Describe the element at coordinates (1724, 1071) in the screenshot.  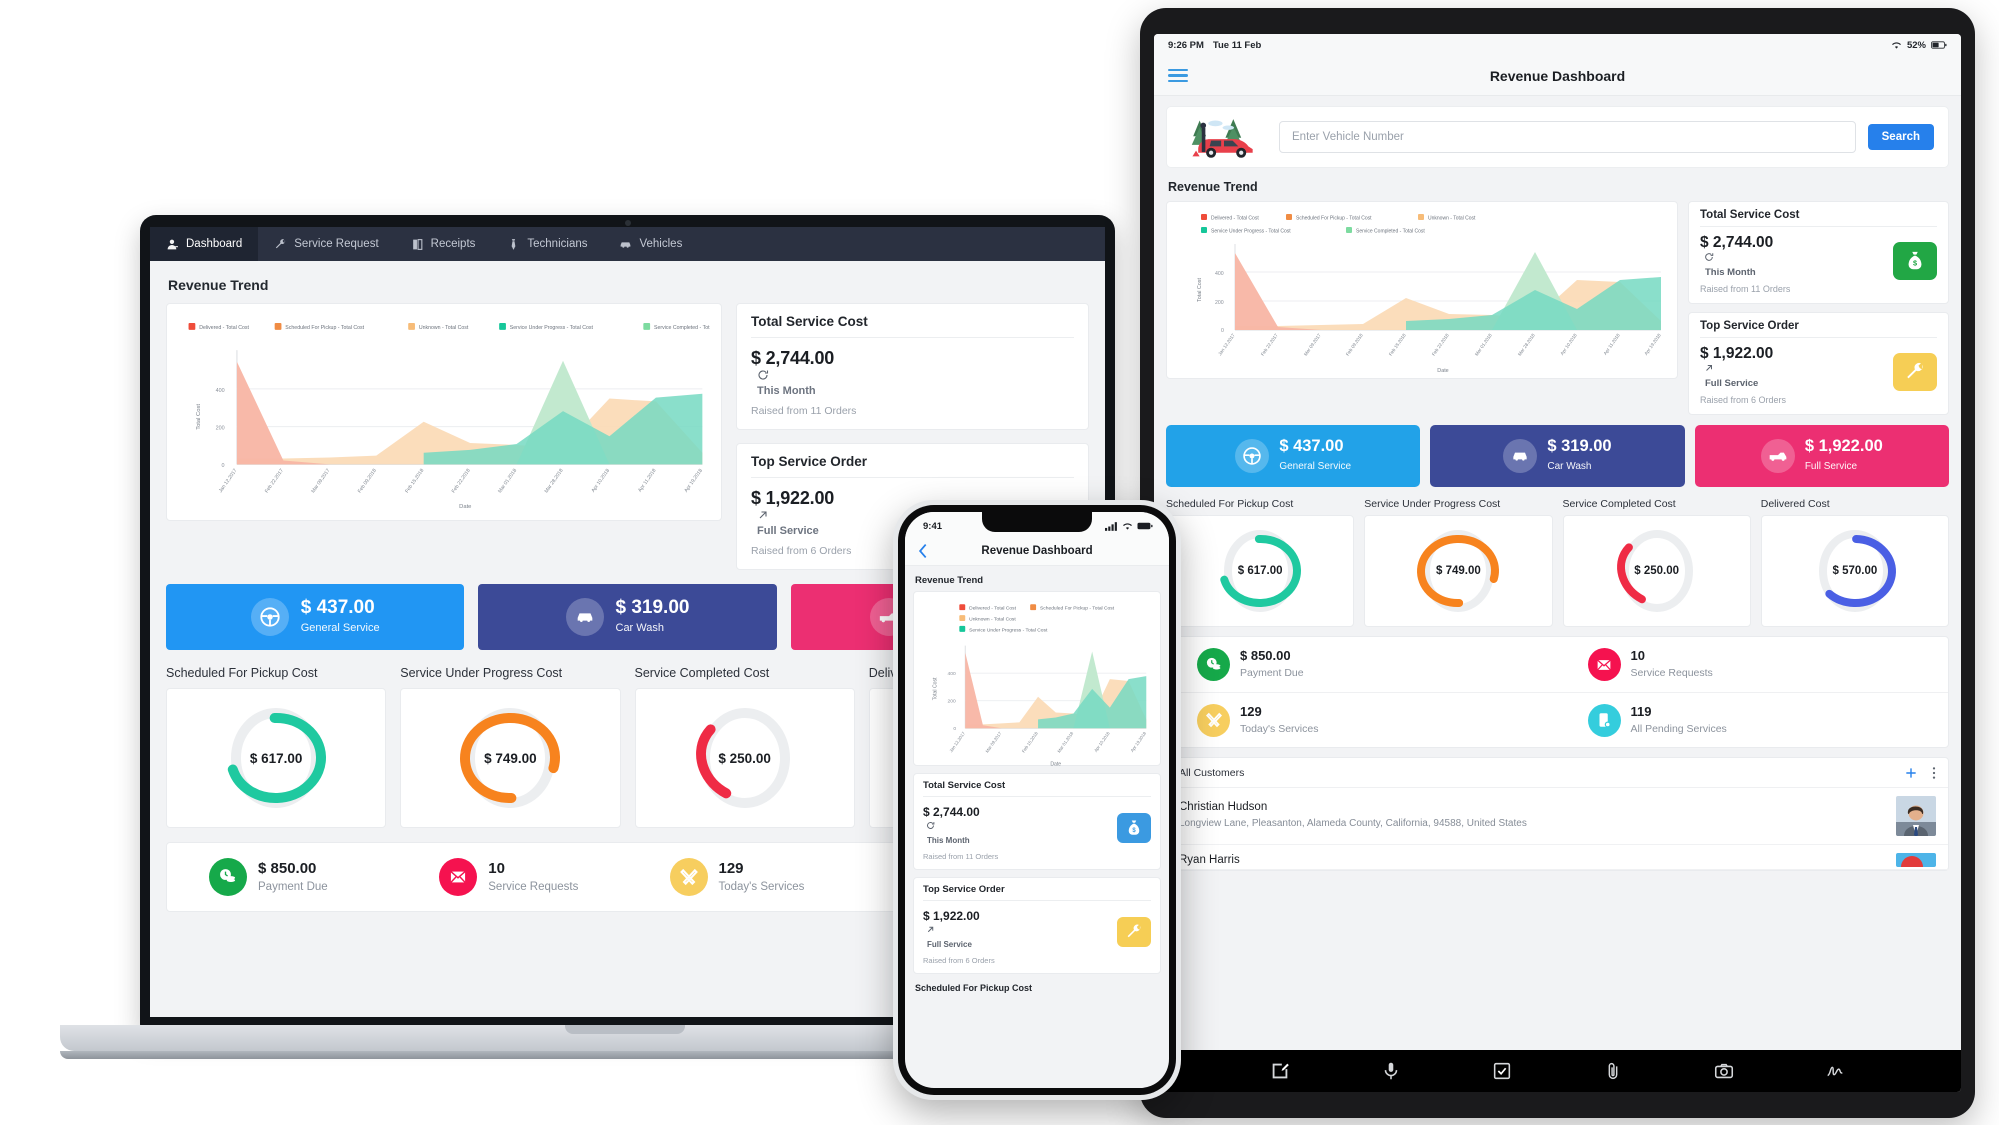
I see `camera-icon` at that location.